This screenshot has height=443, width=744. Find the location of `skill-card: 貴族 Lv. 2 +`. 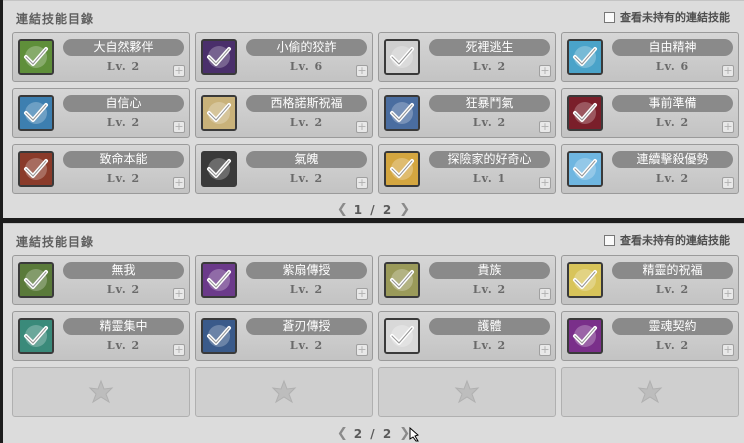

skill-card: 貴族 Lv. 2 + is located at coordinates (467, 280).